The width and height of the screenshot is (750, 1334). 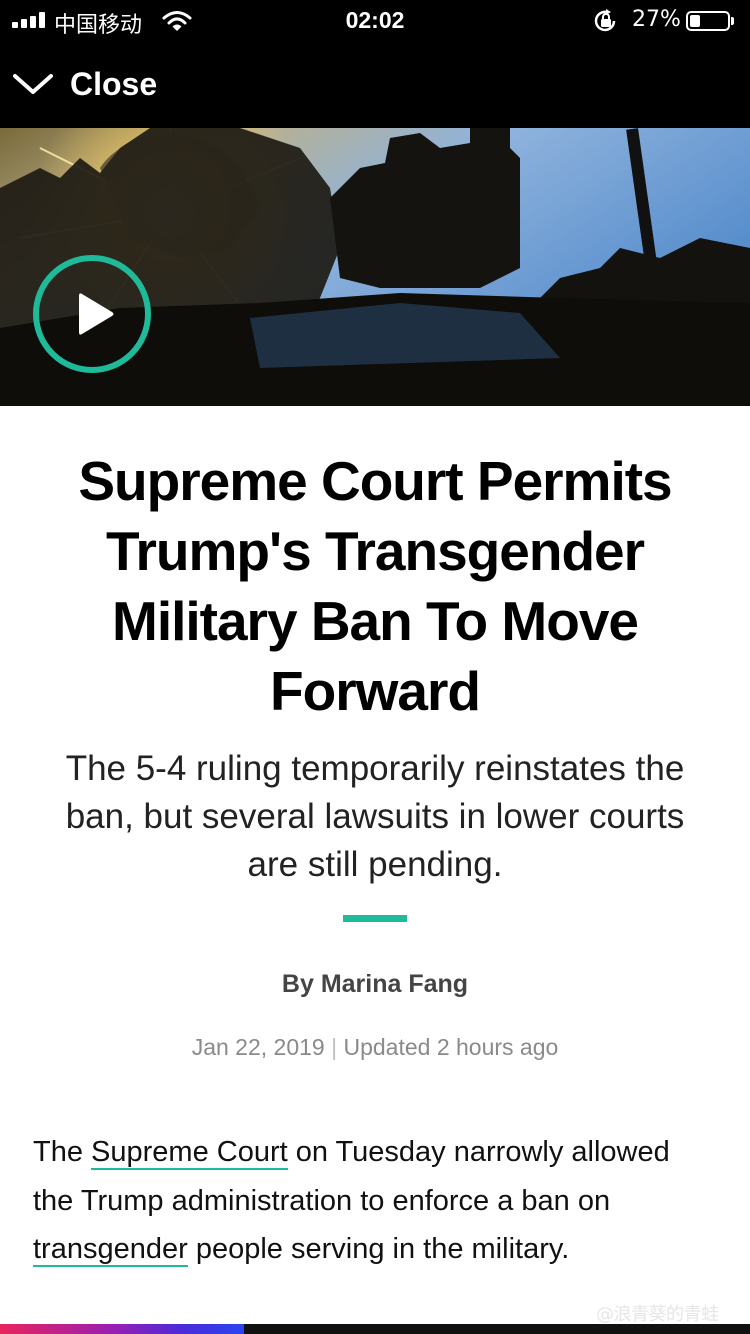 I want to click on carrier-name: 中国移动, so click(x=98, y=25).